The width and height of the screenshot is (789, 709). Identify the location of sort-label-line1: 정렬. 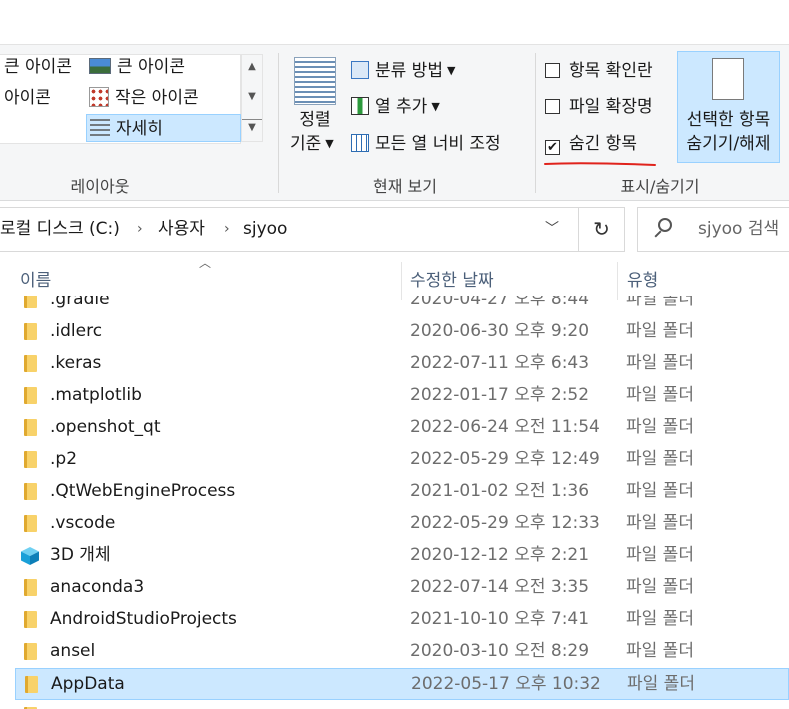
(315, 120).